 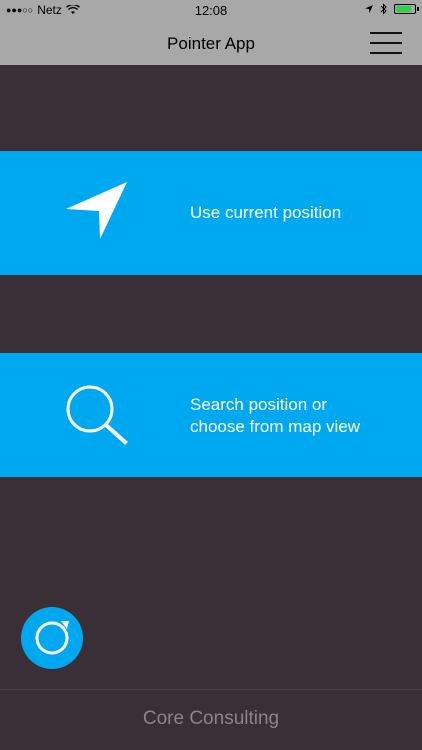 I want to click on status-bar: ●●●○○ Netz 12:08, so click(x=211, y=11).